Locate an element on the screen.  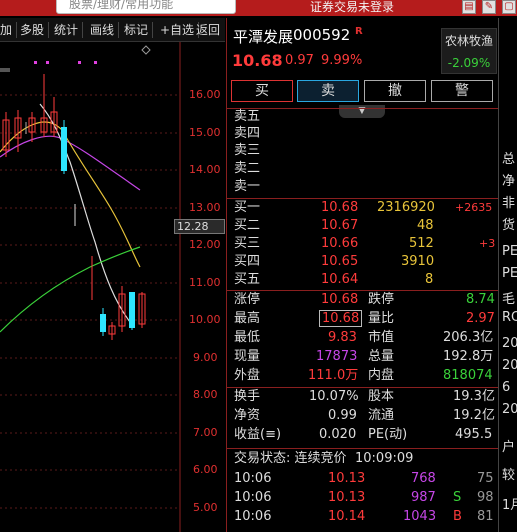
outer-volume-value: 111.0万 is located at coordinates (333, 375).